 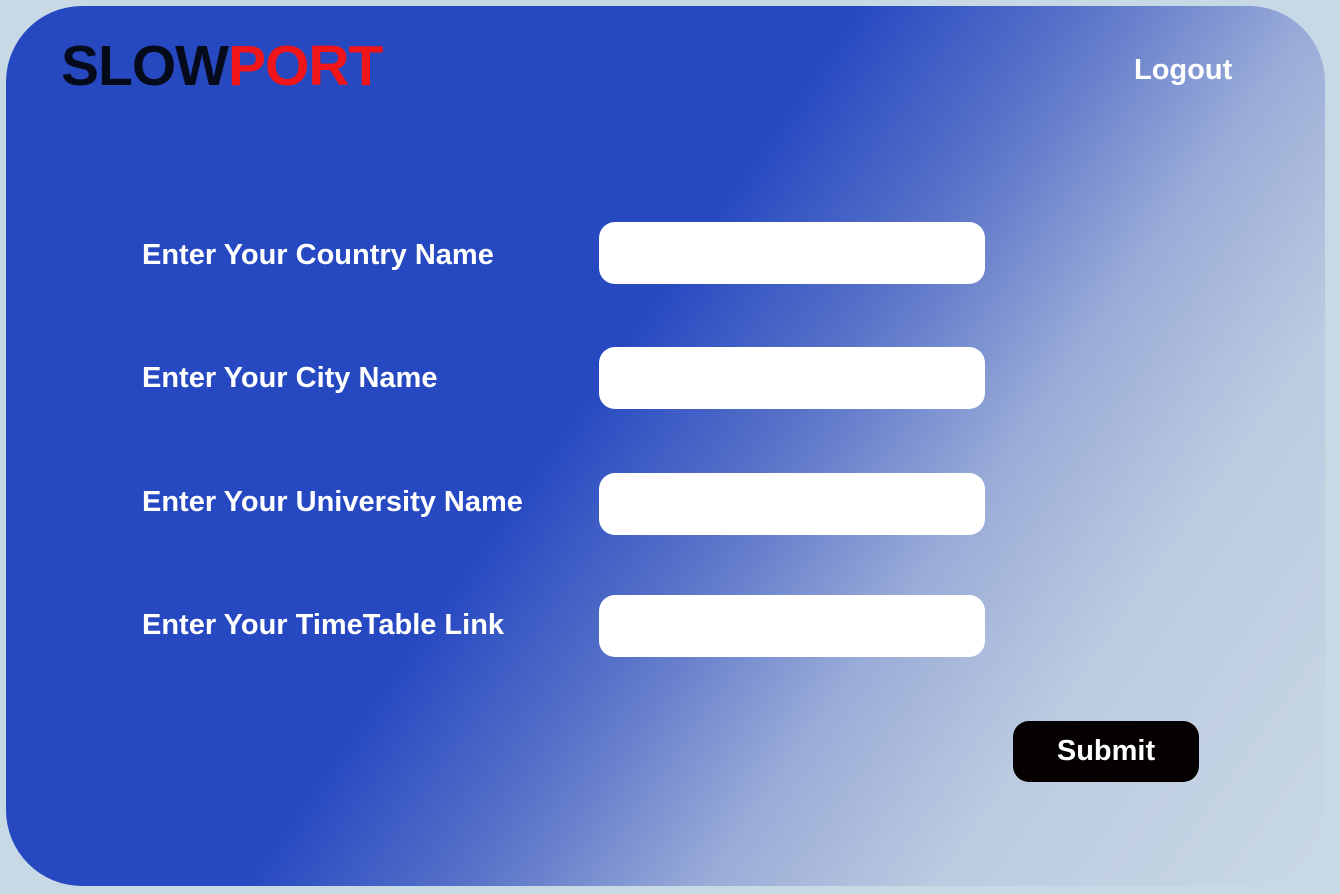 I want to click on logout-link: Logout, so click(x=1183, y=70).